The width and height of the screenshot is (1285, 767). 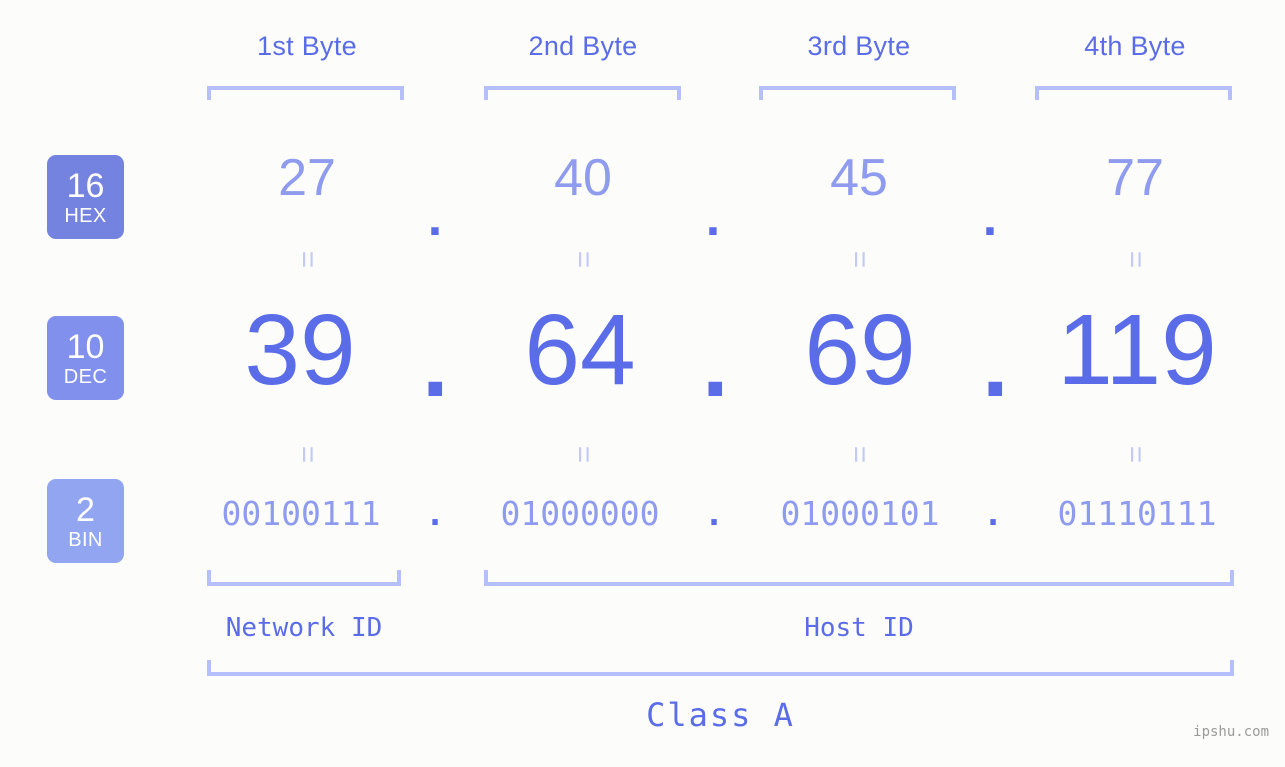 I want to click on base-badge-bin-label: BIN, so click(x=85, y=539).